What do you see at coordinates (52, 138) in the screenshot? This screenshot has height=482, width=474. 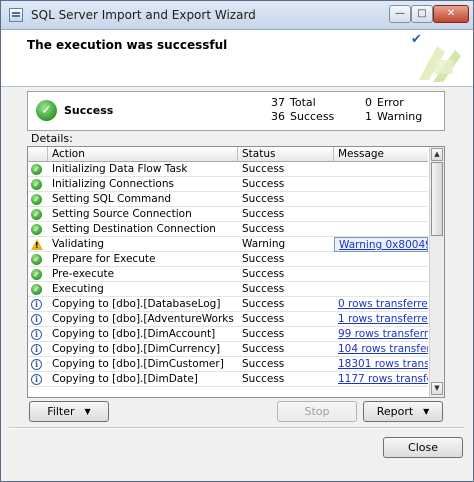 I see `details-label: Details:` at bounding box center [52, 138].